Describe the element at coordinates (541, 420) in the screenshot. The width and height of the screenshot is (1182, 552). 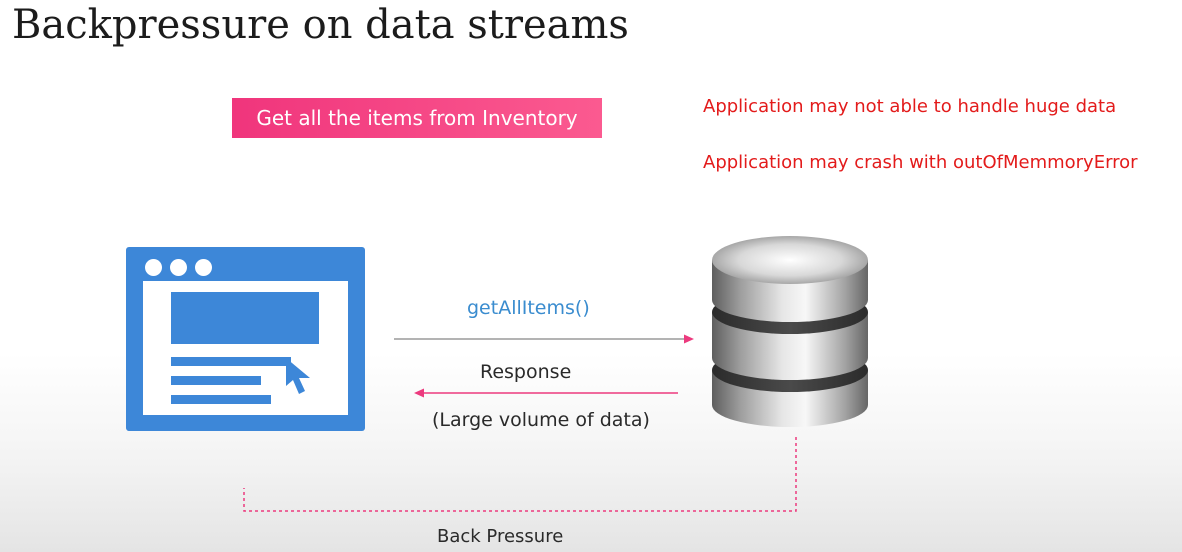
I see `response-detail-label: (Large volume of data)` at that location.